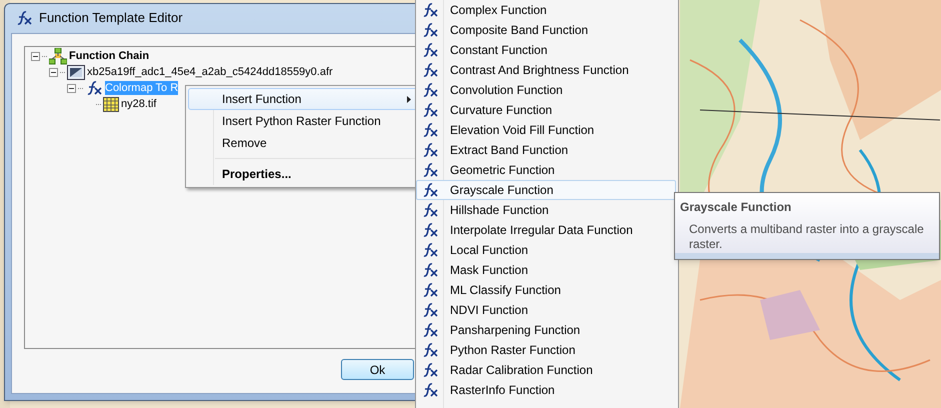 The width and height of the screenshot is (941, 408). What do you see at coordinates (546, 90) in the screenshot?
I see `menu-item: Convolution Function` at bounding box center [546, 90].